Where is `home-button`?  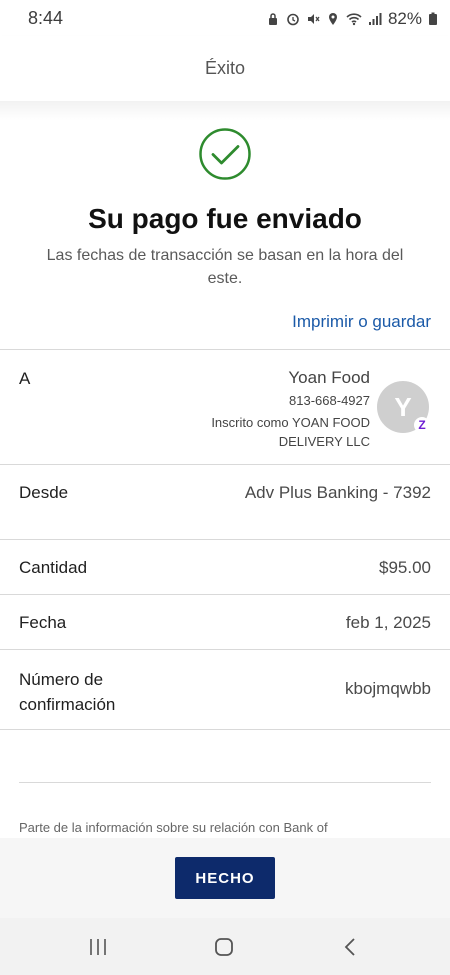
home-button is located at coordinates (224, 947).